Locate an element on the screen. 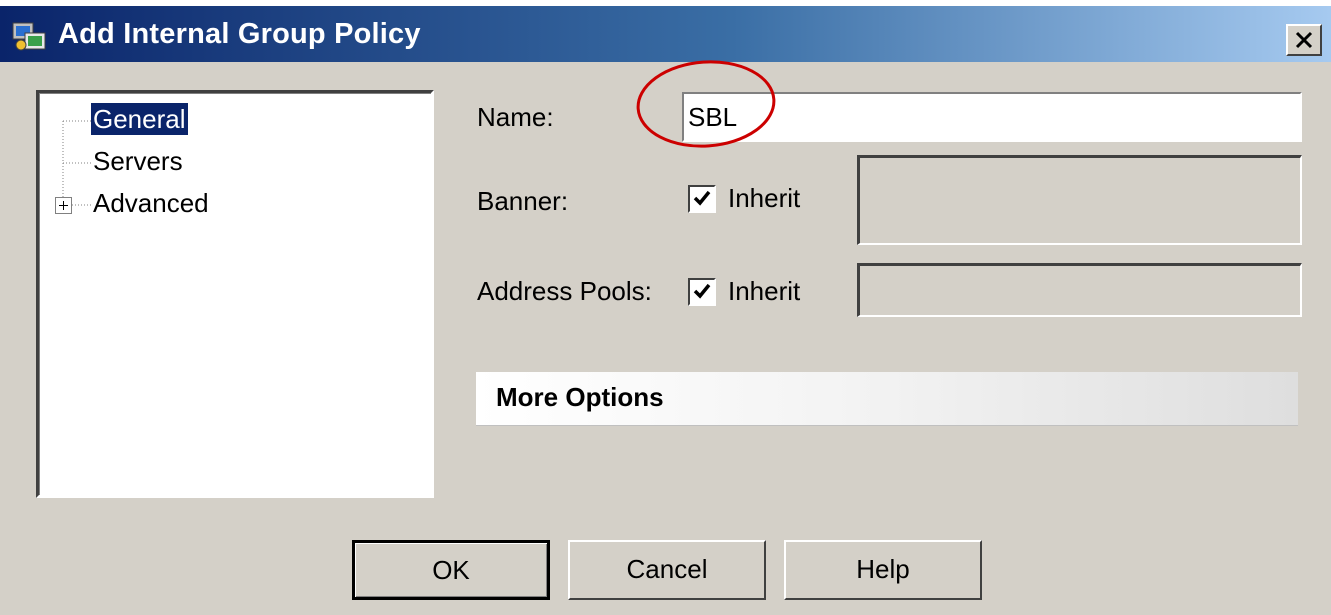 This screenshot has width=1331, height=615. ok-button: OK is located at coordinates (451, 570).